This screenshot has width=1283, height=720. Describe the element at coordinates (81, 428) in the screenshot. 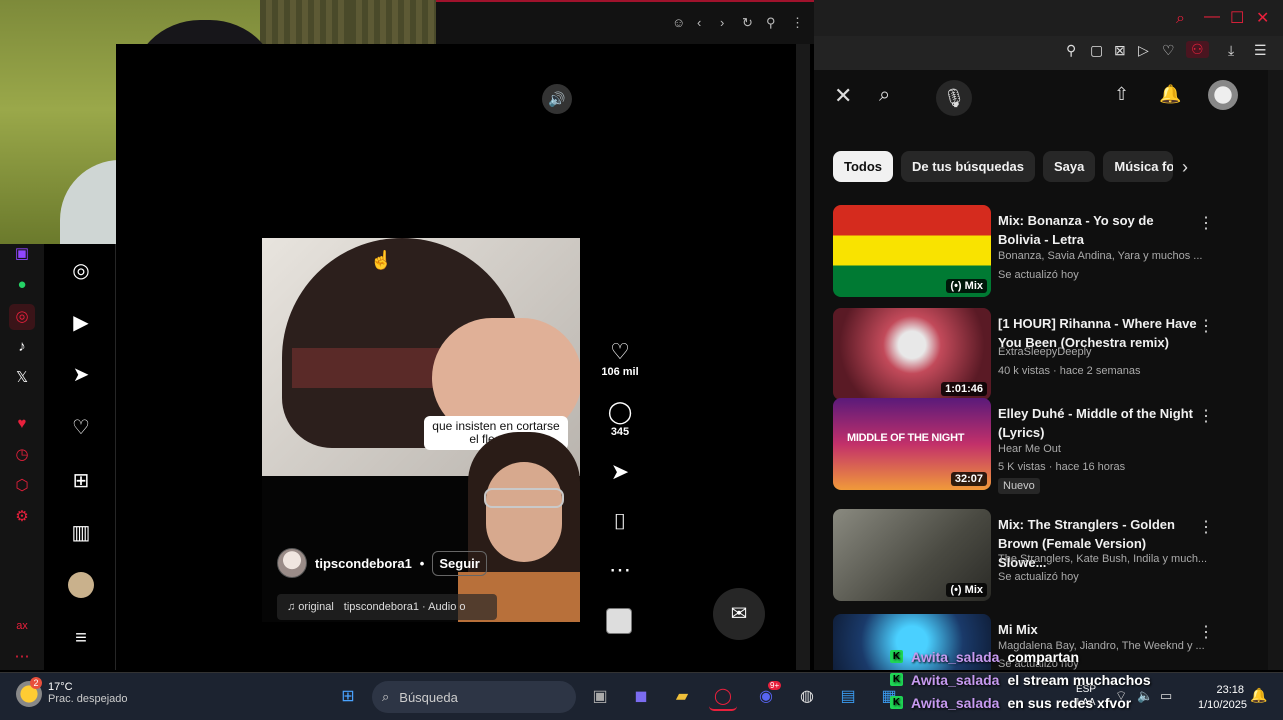

I see `notifications-icon: ♡` at that location.